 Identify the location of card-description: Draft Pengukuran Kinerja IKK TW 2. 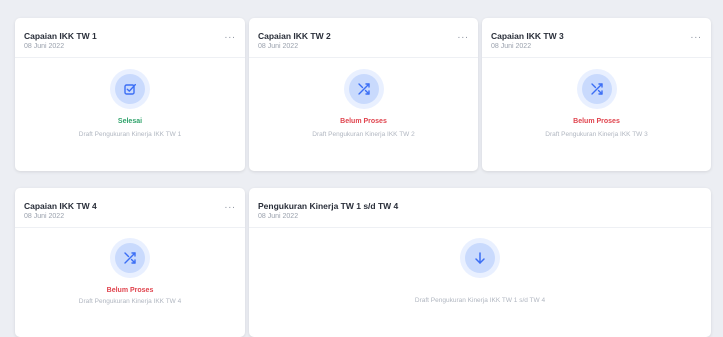
(363, 134).